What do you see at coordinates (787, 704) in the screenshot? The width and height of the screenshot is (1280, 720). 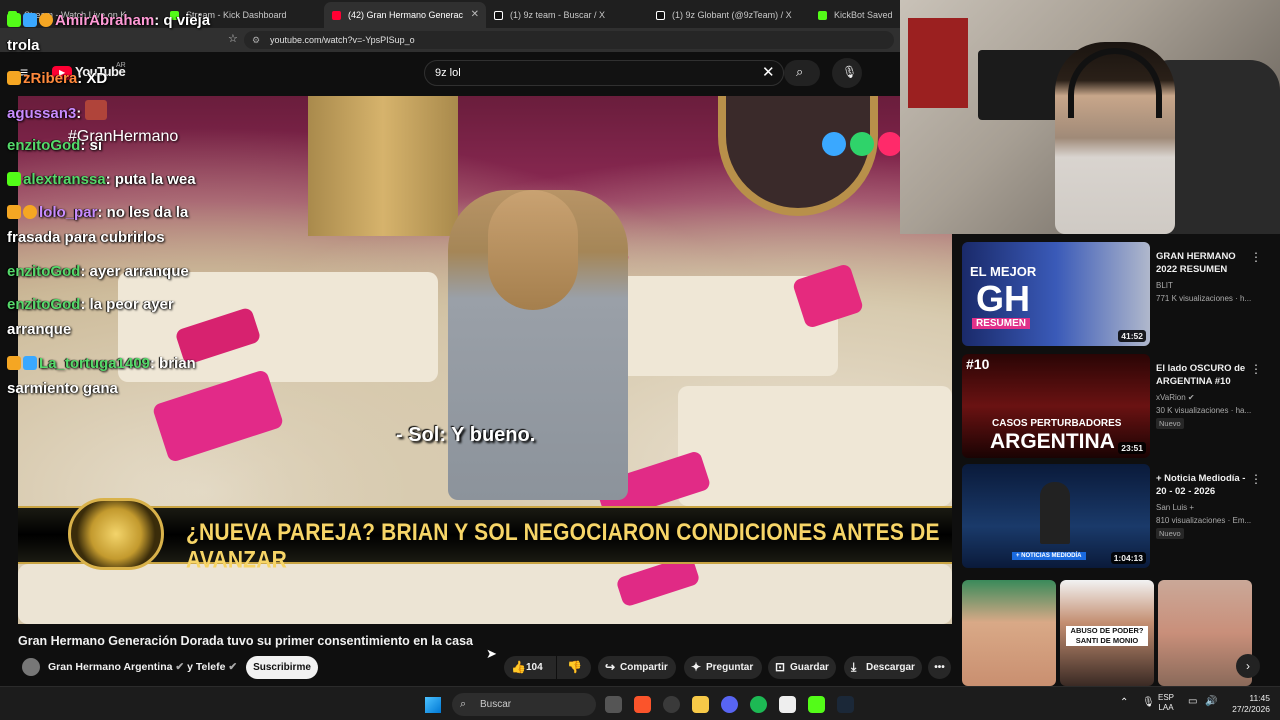 I see `capcut-icon` at bounding box center [787, 704].